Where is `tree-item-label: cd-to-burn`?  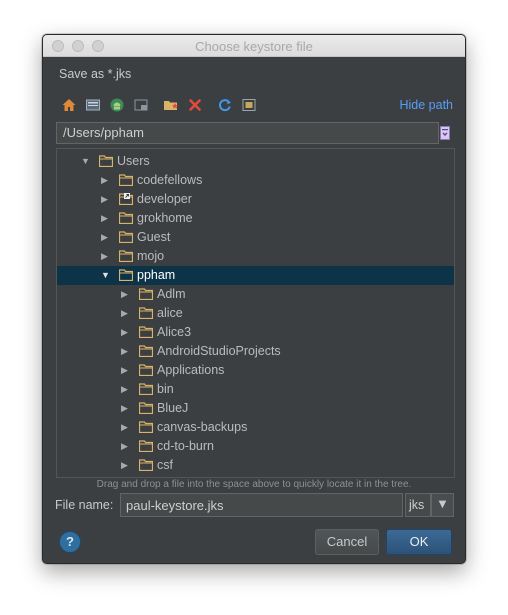 tree-item-label: cd-to-burn is located at coordinates (185, 446).